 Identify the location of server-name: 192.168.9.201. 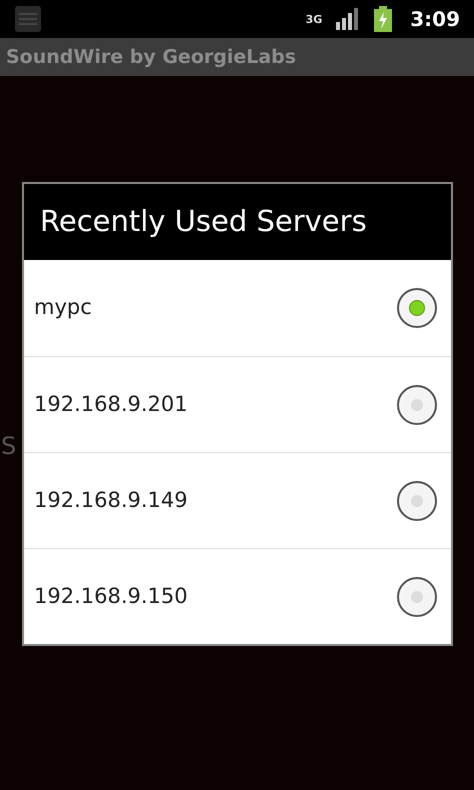
(215, 404).